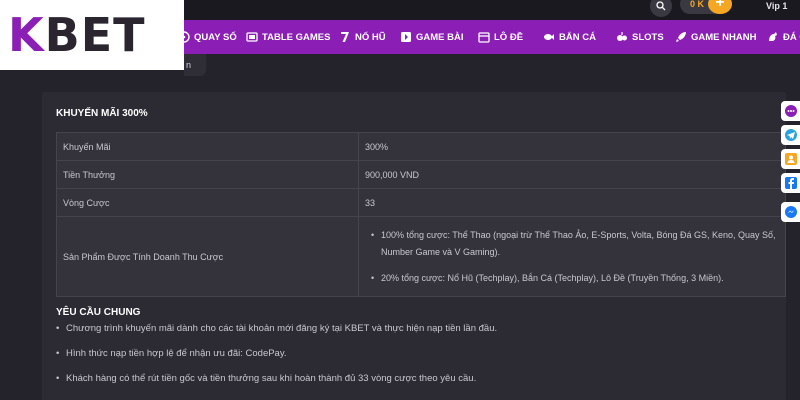 The width and height of the screenshot is (800, 400). What do you see at coordinates (648, 37) in the screenshot?
I see `nav-label: SLOTS` at bounding box center [648, 37].